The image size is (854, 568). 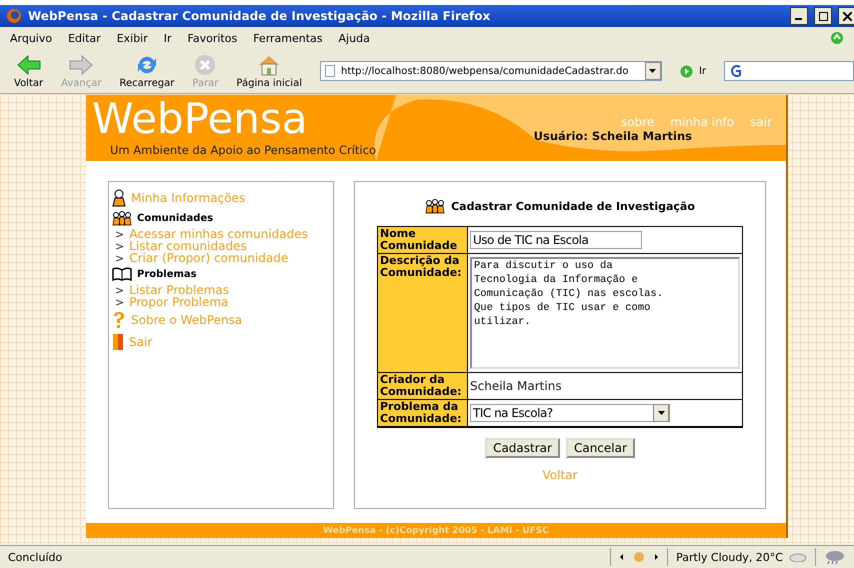 What do you see at coordinates (600, 448) in the screenshot?
I see `form-button: Cancelar` at bounding box center [600, 448].